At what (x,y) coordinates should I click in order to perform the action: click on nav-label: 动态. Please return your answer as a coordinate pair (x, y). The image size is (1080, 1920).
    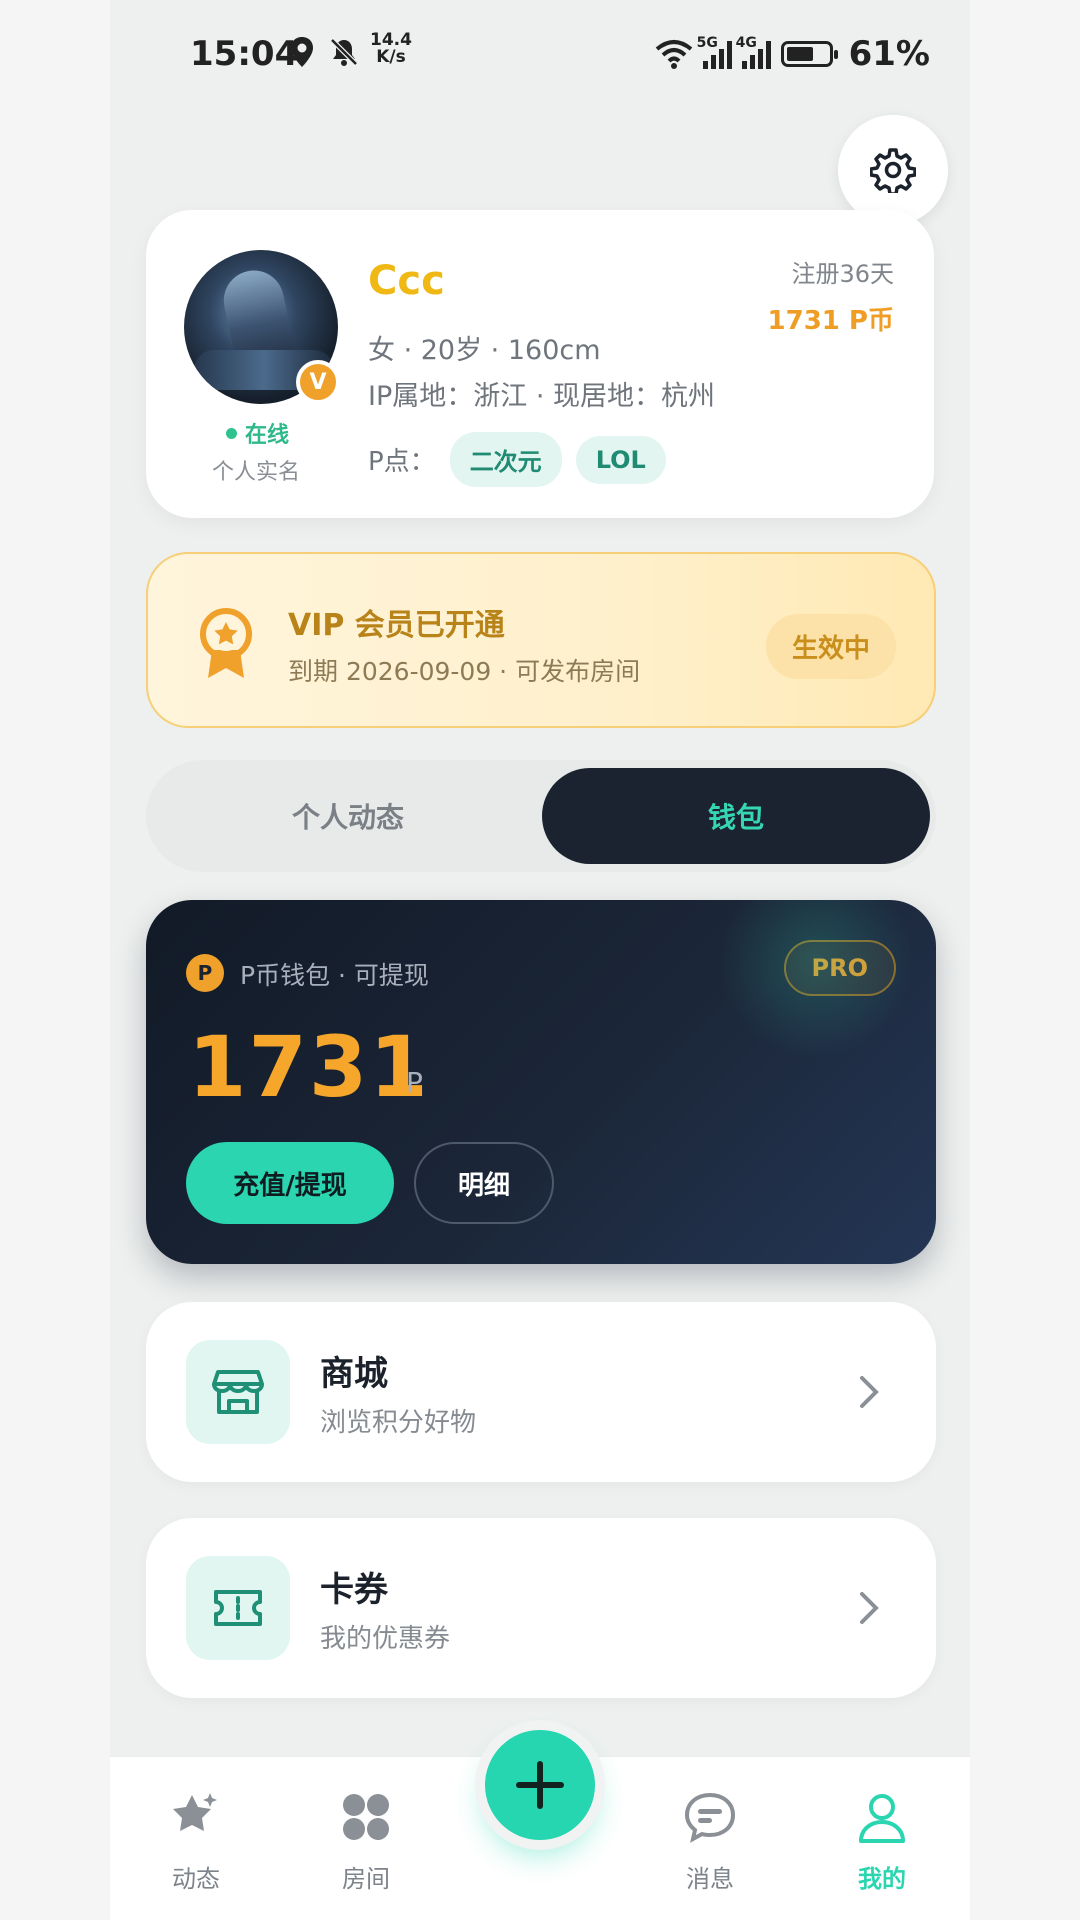
    Looking at the image, I should click on (196, 1879).